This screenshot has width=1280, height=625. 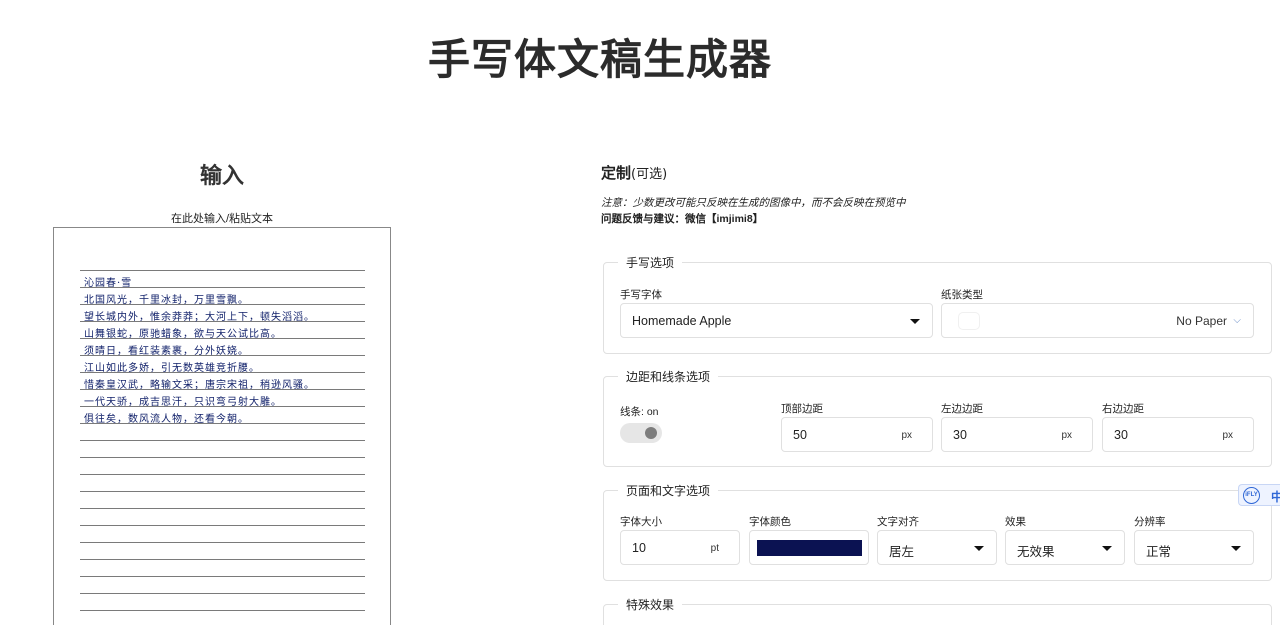 I want to click on paper-text-line: 江山如此多娇，引无数英雄竞折腰。, so click(x=172, y=368).